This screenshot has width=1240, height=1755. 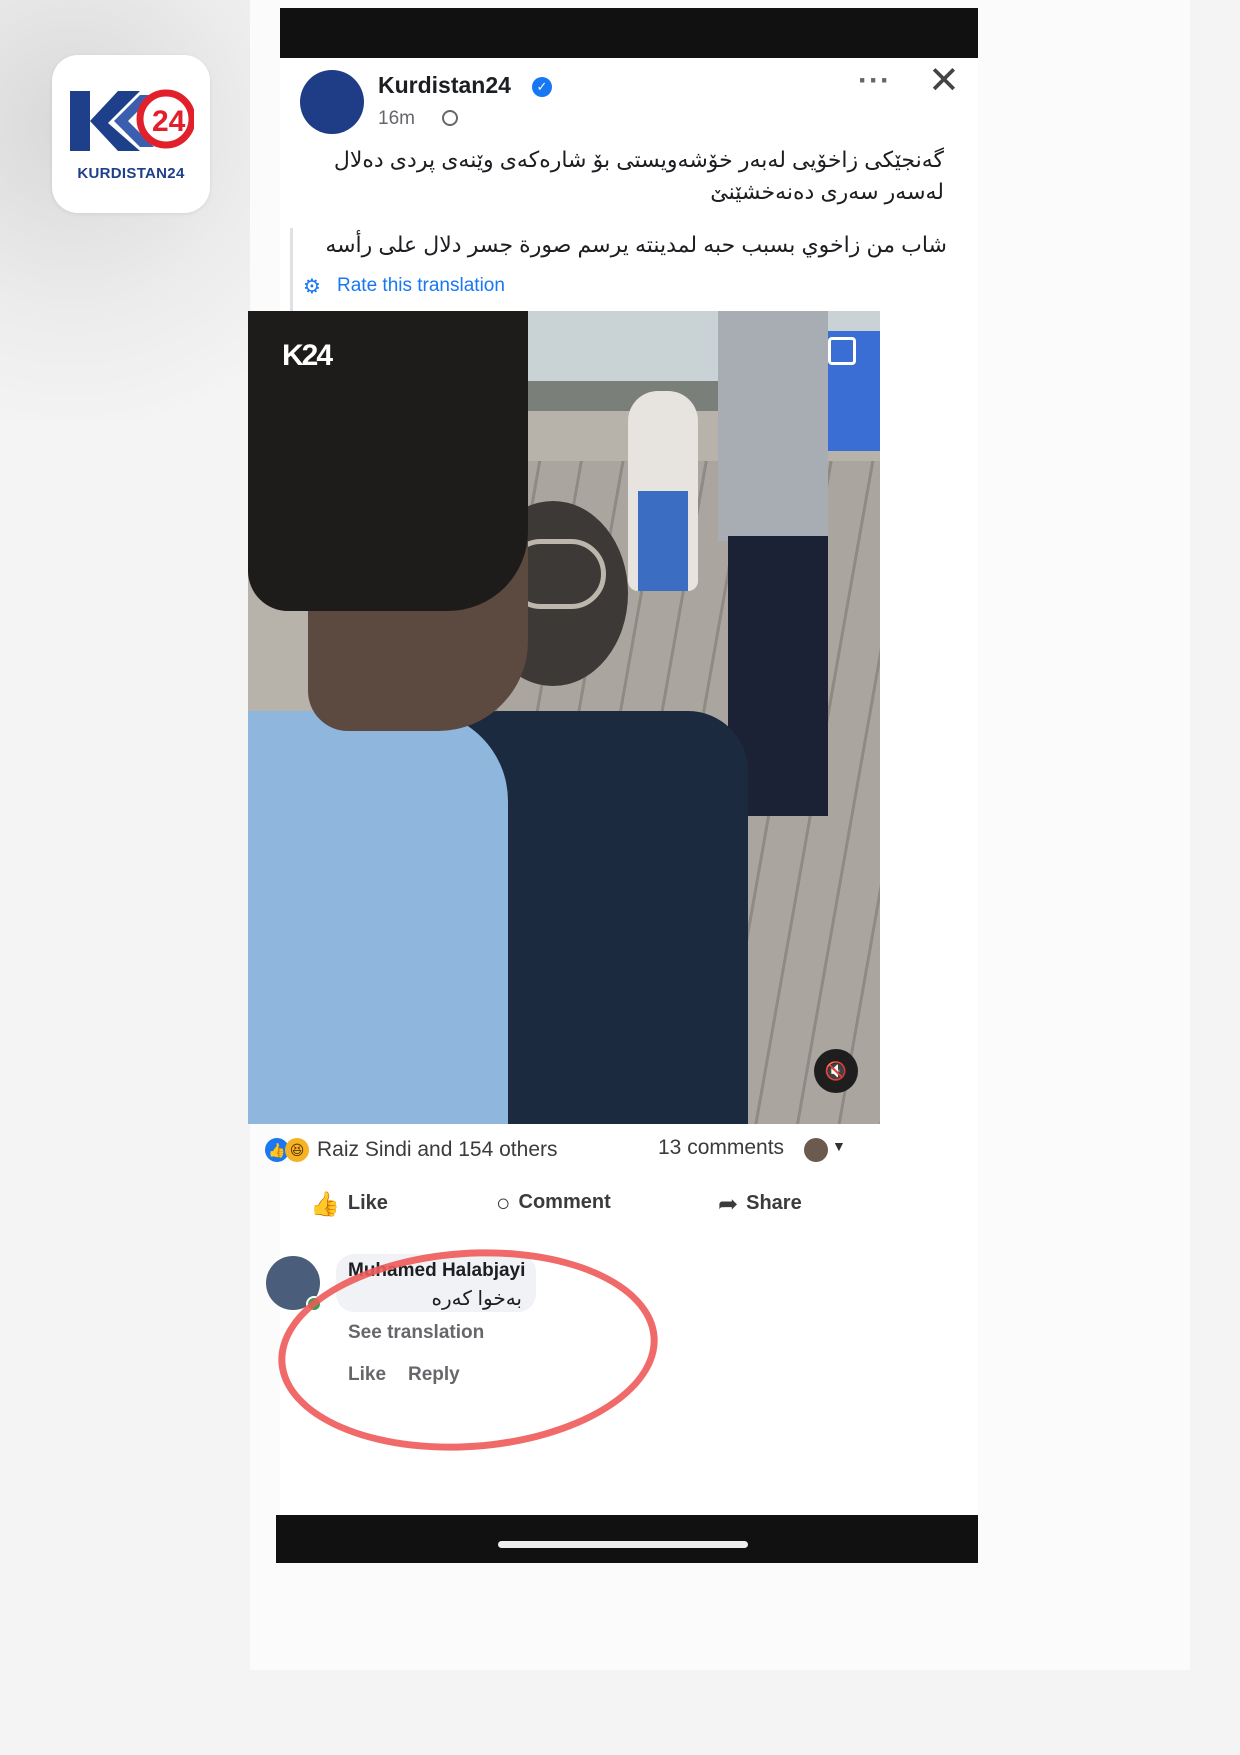 I want to click on gear-icon: ⚙, so click(x=312, y=287).